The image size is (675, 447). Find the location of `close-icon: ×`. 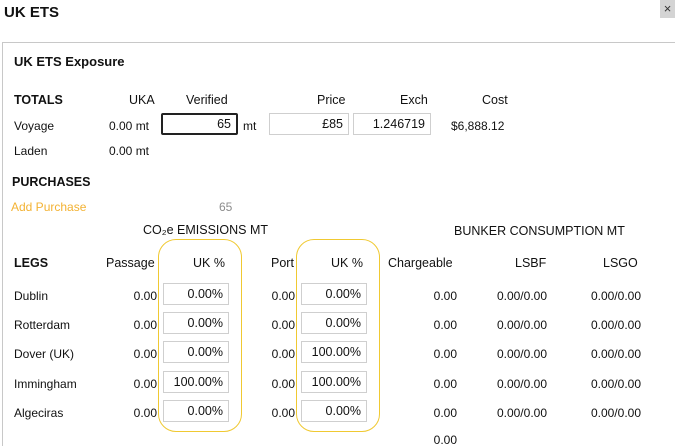

close-icon: × is located at coordinates (667, 9).